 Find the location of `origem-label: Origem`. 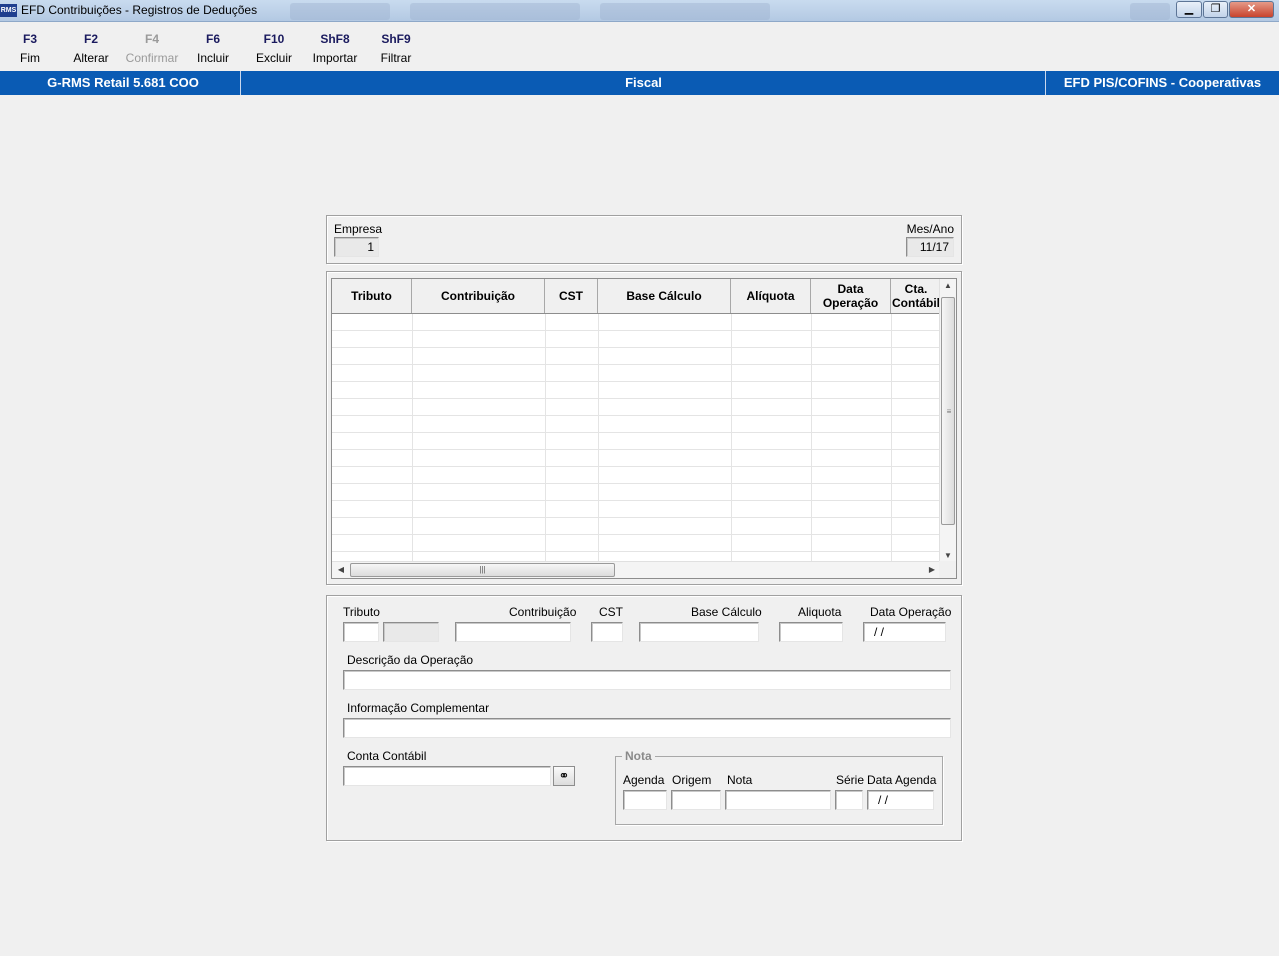

origem-label: Origem is located at coordinates (692, 780).